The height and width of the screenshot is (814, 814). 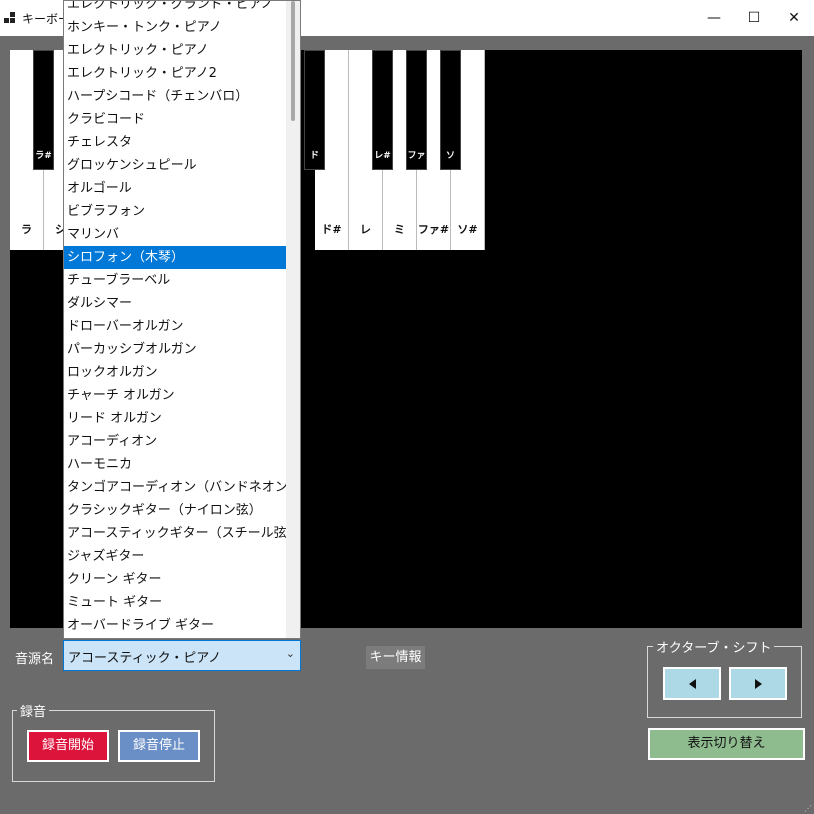 What do you see at coordinates (808, 808) in the screenshot?
I see `resize-grip-icon: ⋰` at bounding box center [808, 808].